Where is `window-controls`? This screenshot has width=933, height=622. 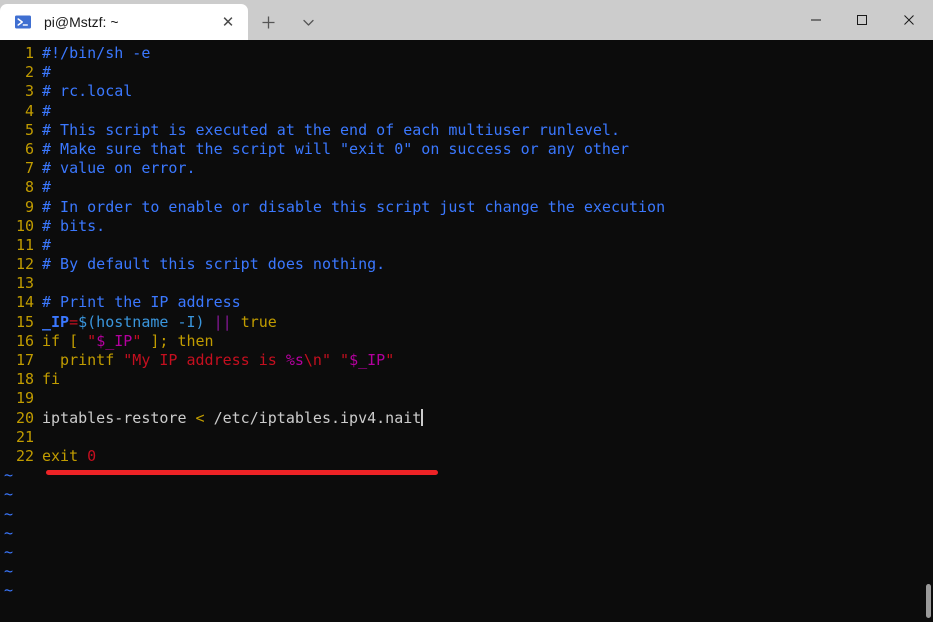 window-controls is located at coordinates (863, 20).